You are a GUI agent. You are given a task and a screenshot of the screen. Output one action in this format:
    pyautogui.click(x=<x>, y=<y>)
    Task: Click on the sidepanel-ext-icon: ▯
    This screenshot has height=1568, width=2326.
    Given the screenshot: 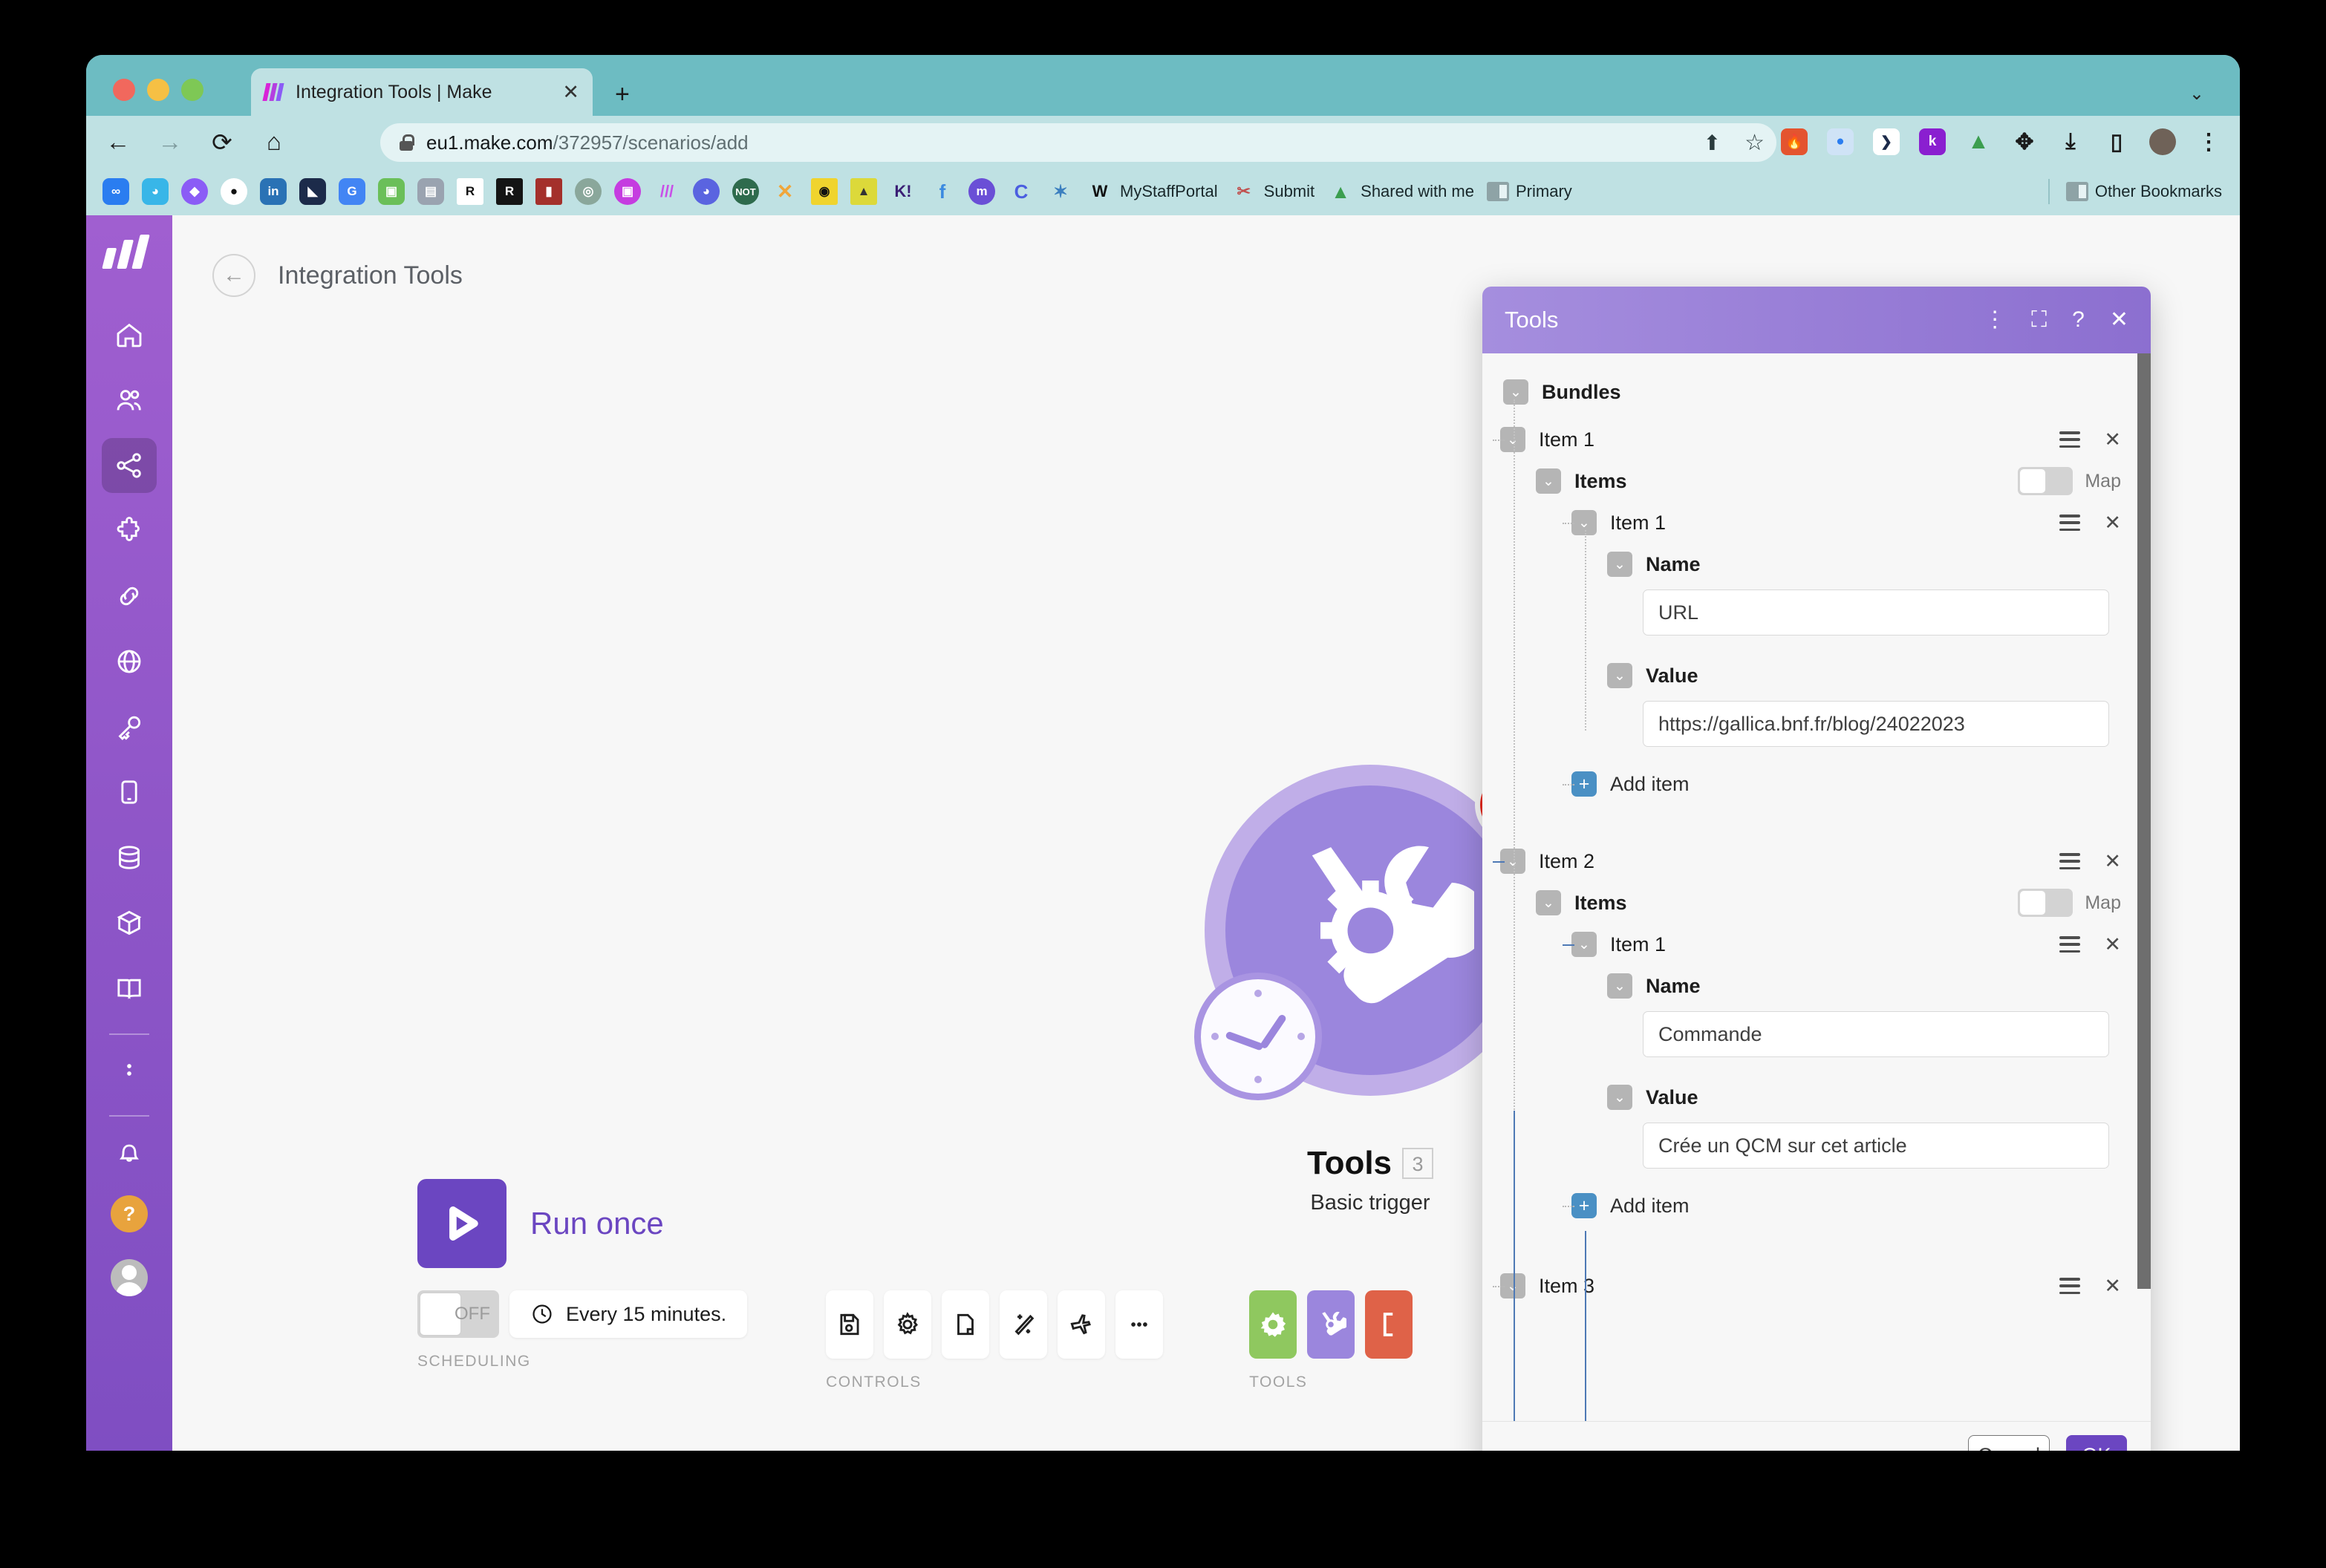 What is the action you would take?
    pyautogui.click(x=2116, y=141)
    